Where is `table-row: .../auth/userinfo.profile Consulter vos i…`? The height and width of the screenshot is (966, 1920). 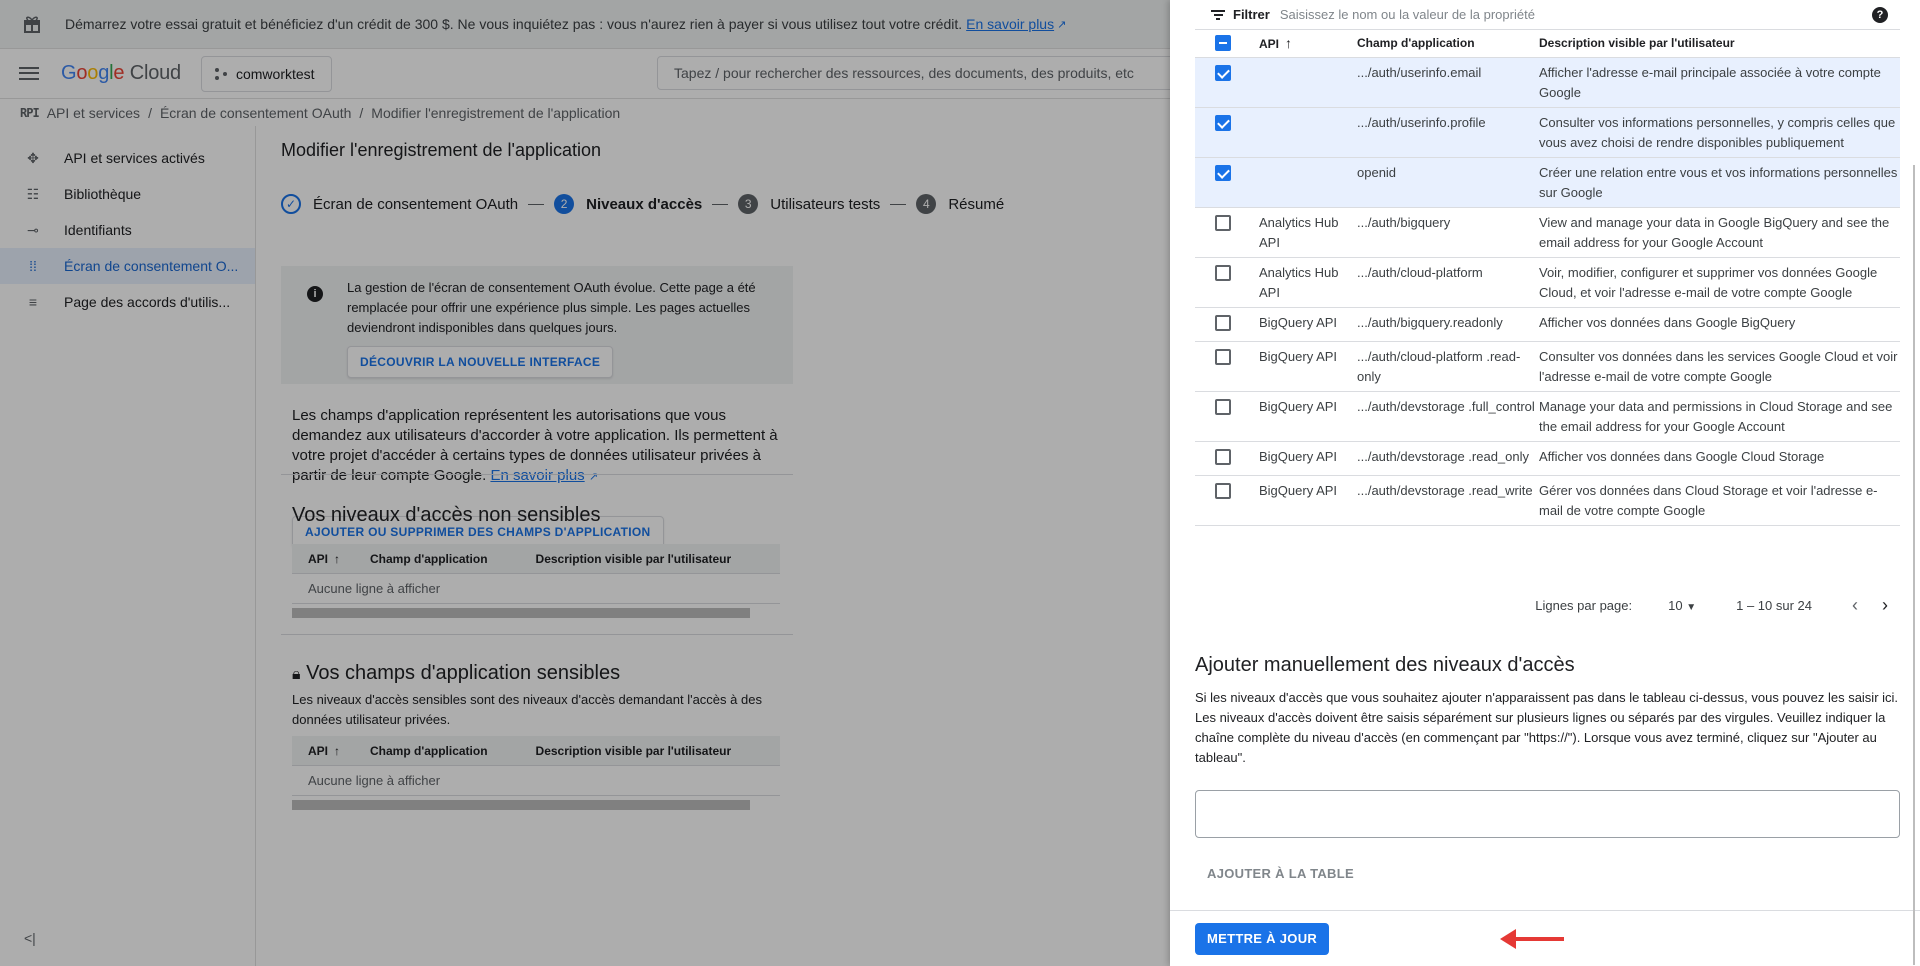
table-row: .../auth/userinfo.profile Consulter vos i… is located at coordinates (1547, 132).